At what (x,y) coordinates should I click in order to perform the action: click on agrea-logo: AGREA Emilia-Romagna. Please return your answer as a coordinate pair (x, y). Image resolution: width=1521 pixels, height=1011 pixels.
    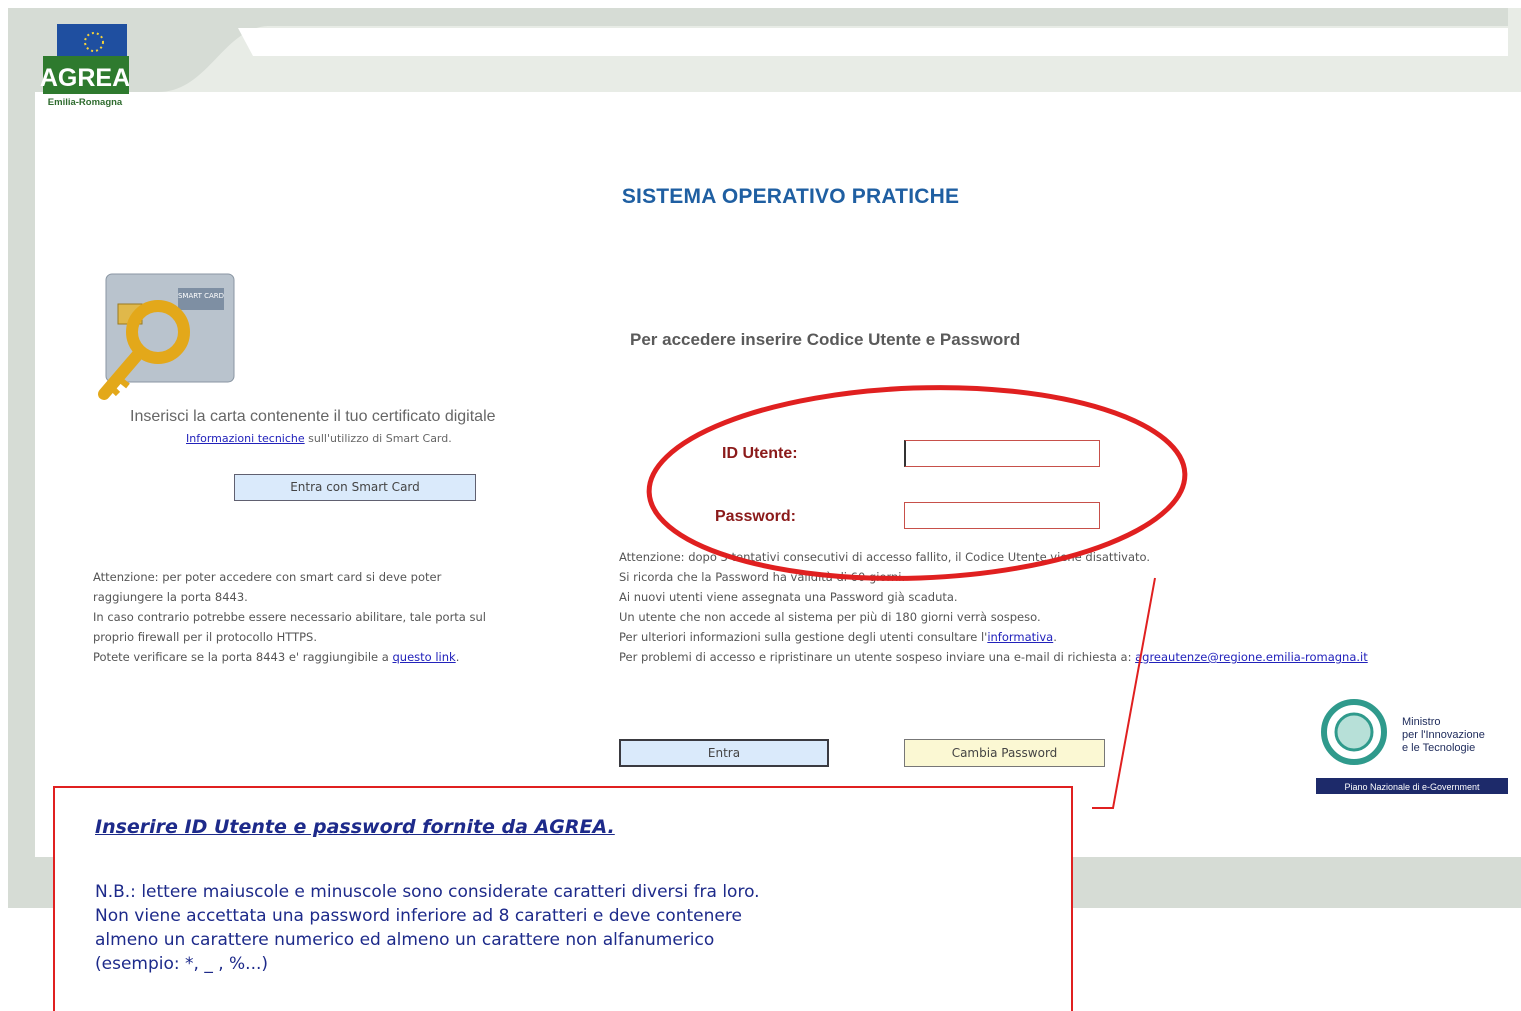
    Looking at the image, I should click on (84, 67).